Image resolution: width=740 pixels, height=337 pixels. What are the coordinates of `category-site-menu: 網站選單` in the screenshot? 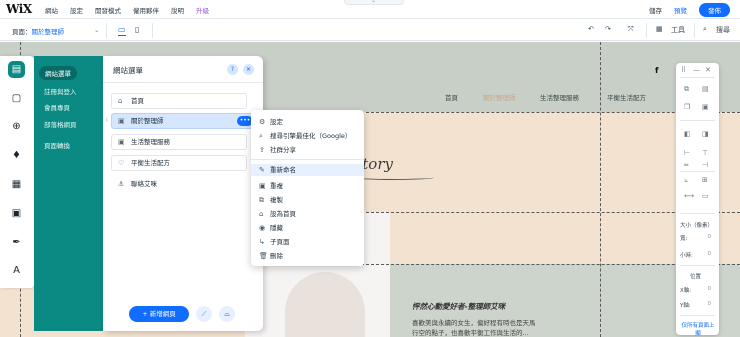 It's located at (58, 73).